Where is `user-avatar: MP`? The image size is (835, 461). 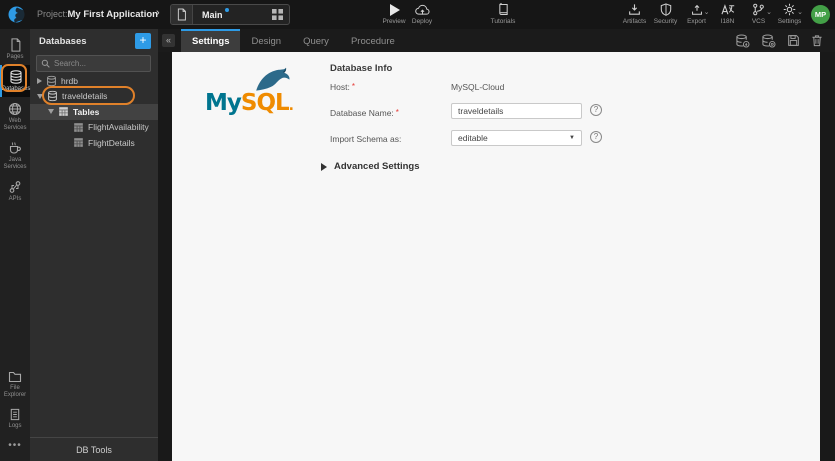
user-avatar: MP is located at coordinates (820, 14).